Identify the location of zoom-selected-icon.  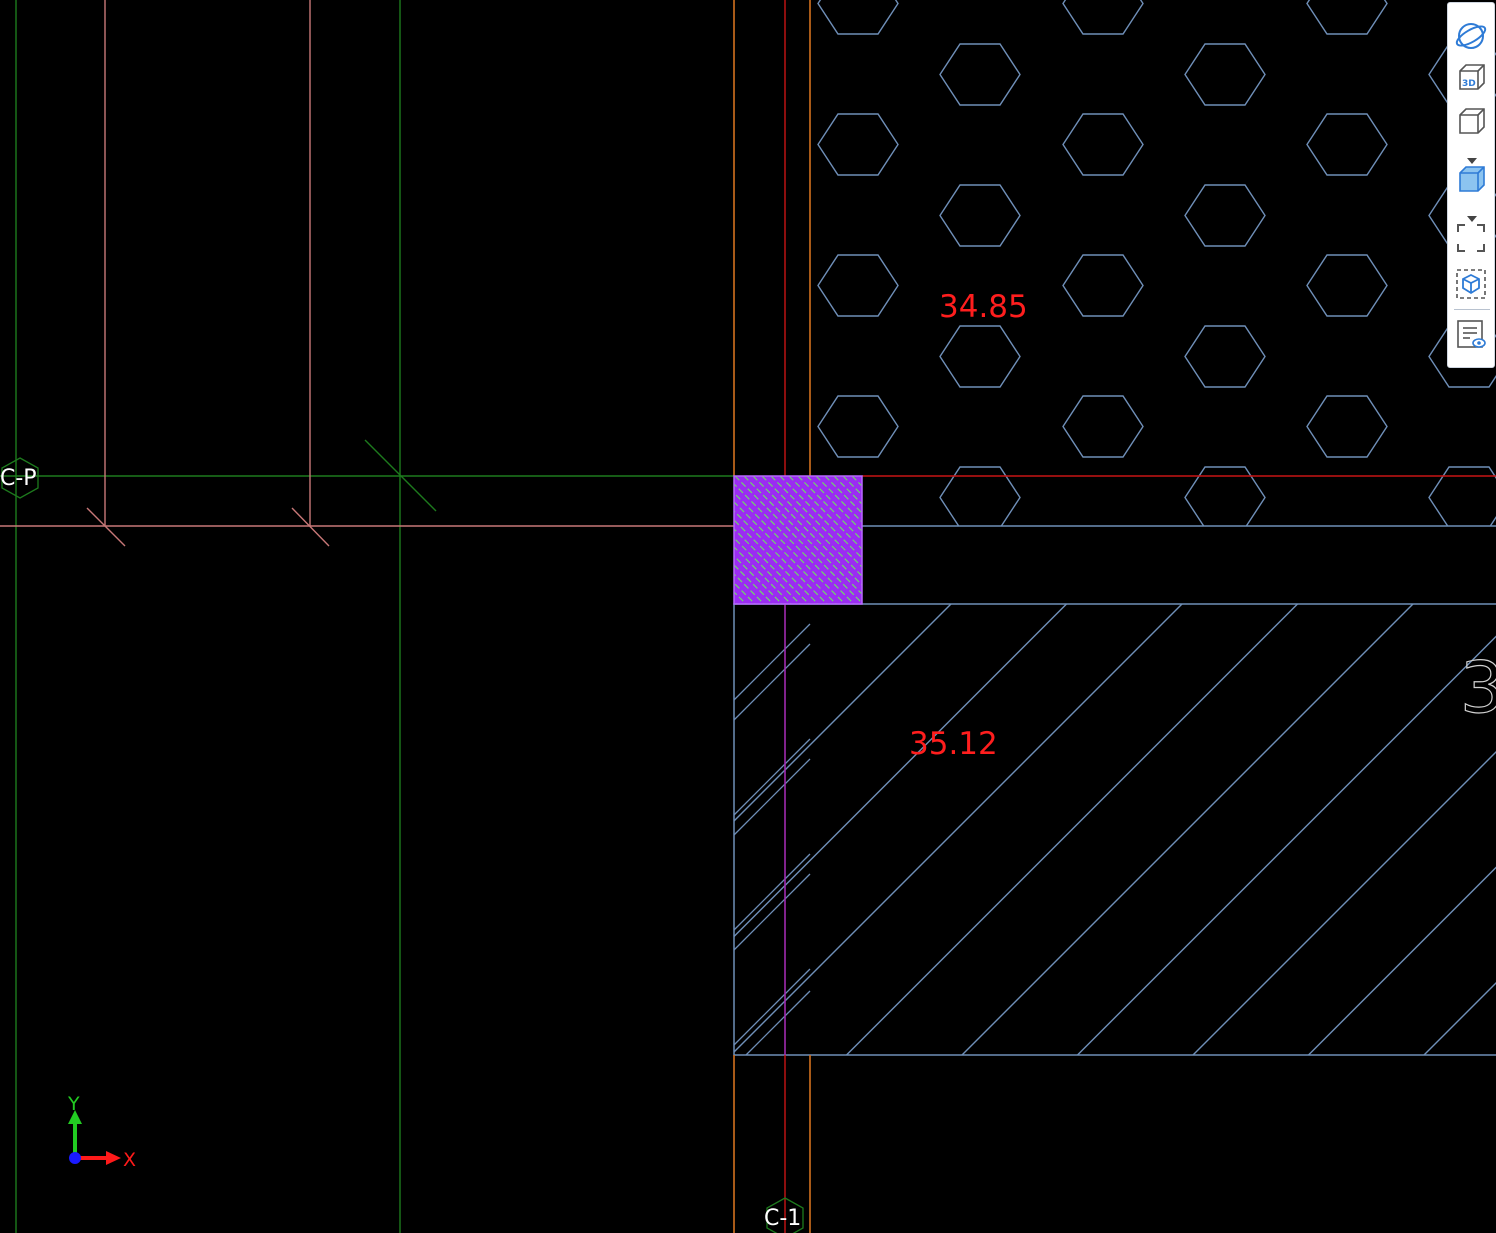
(1471, 284).